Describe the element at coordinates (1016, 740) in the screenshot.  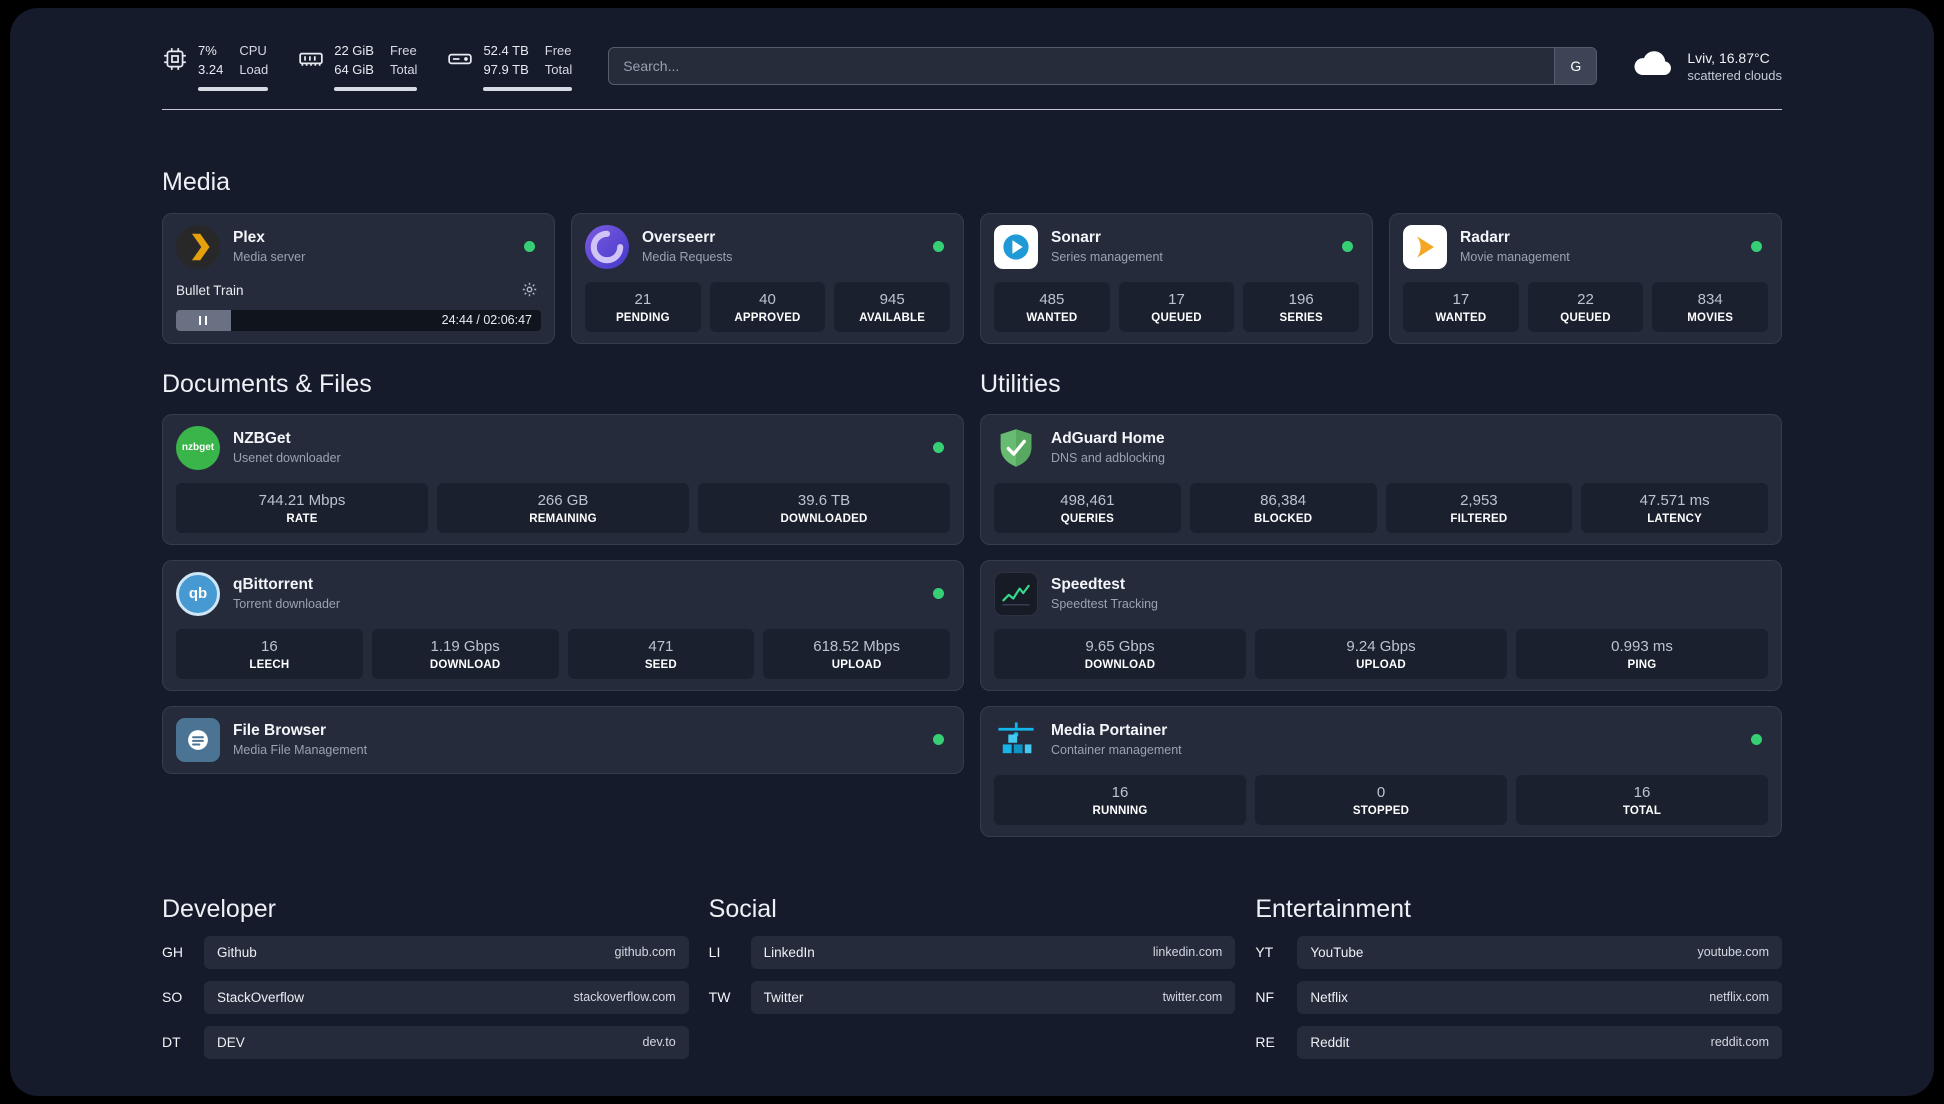
I see `portainer-icon` at that location.